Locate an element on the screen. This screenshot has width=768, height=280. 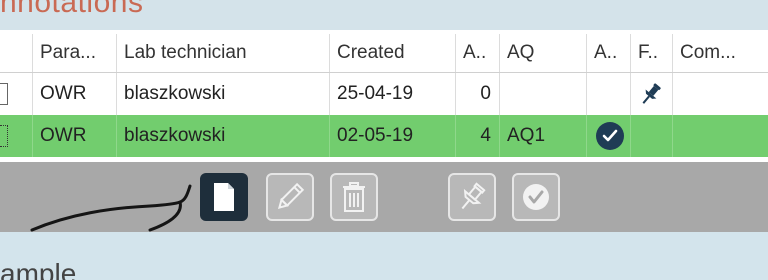
cell-count: 4 is located at coordinates (477, 136).